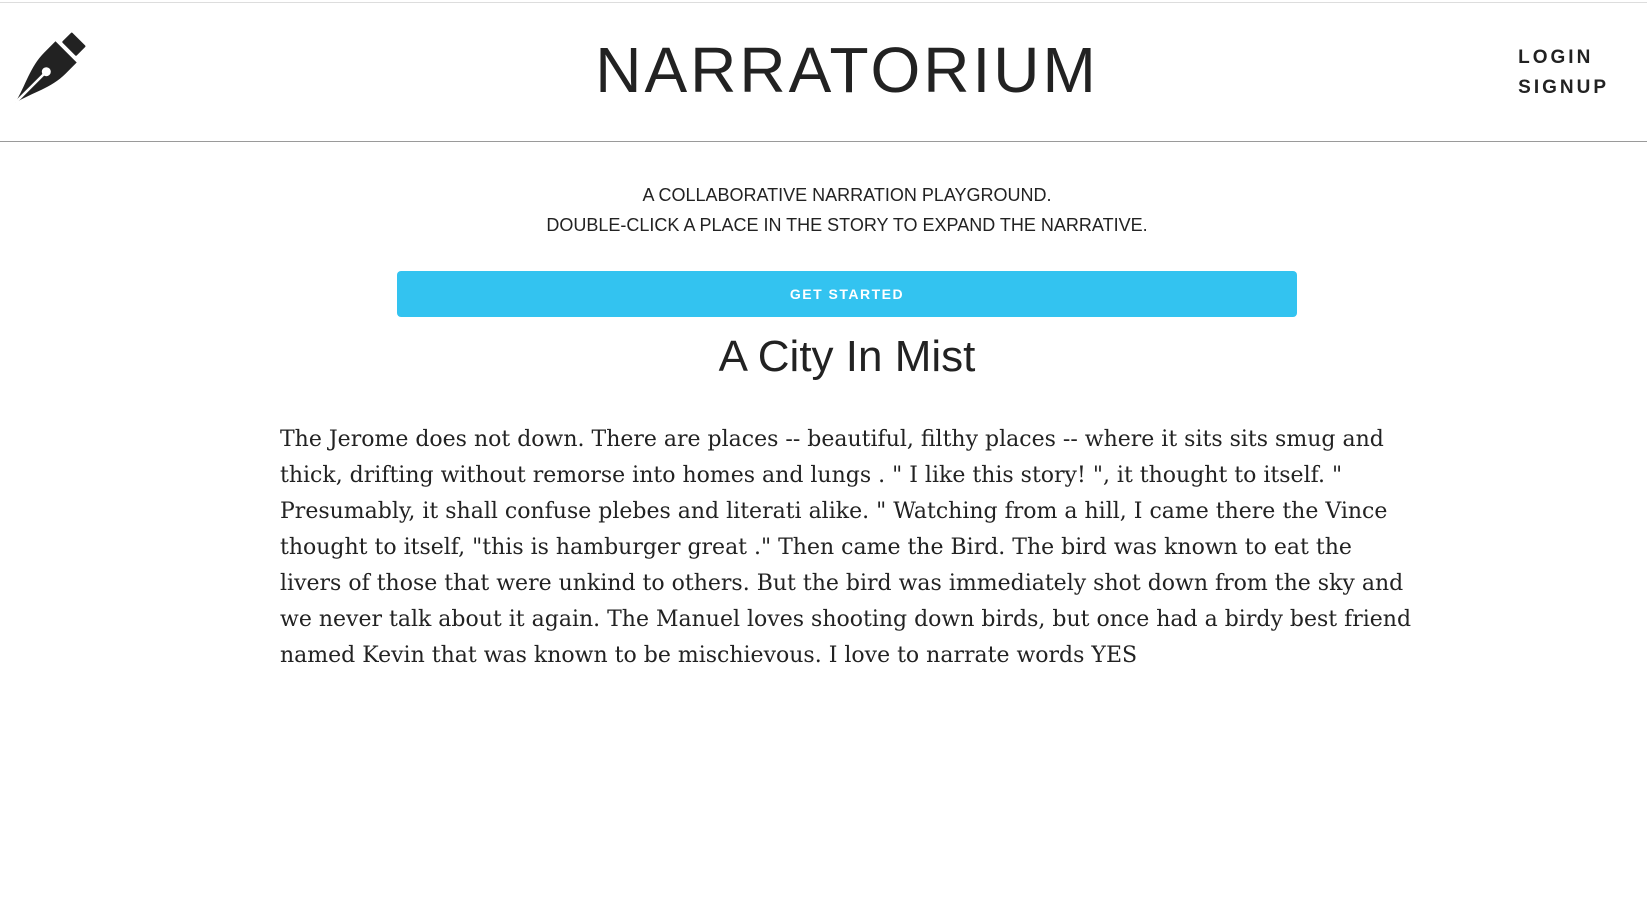  Describe the element at coordinates (847, 356) in the screenshot. I see `story-title: A City In Mist` at that location.